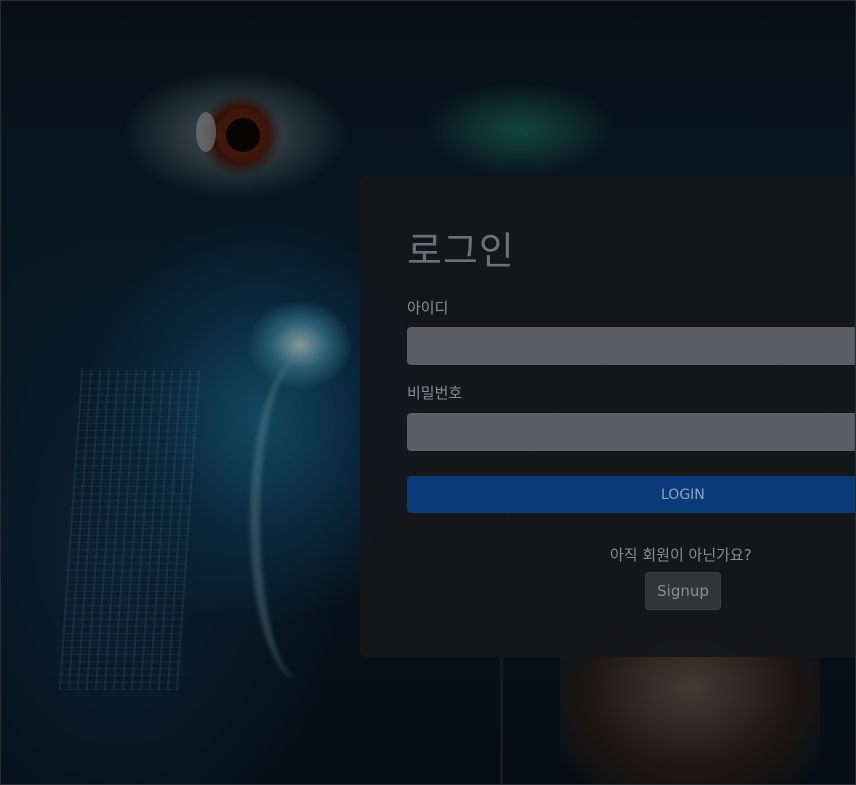  What do you see at coordinates (461, 251) in the screenshot?
I see `login-title: 로그인` at bounding box center [461, 251].